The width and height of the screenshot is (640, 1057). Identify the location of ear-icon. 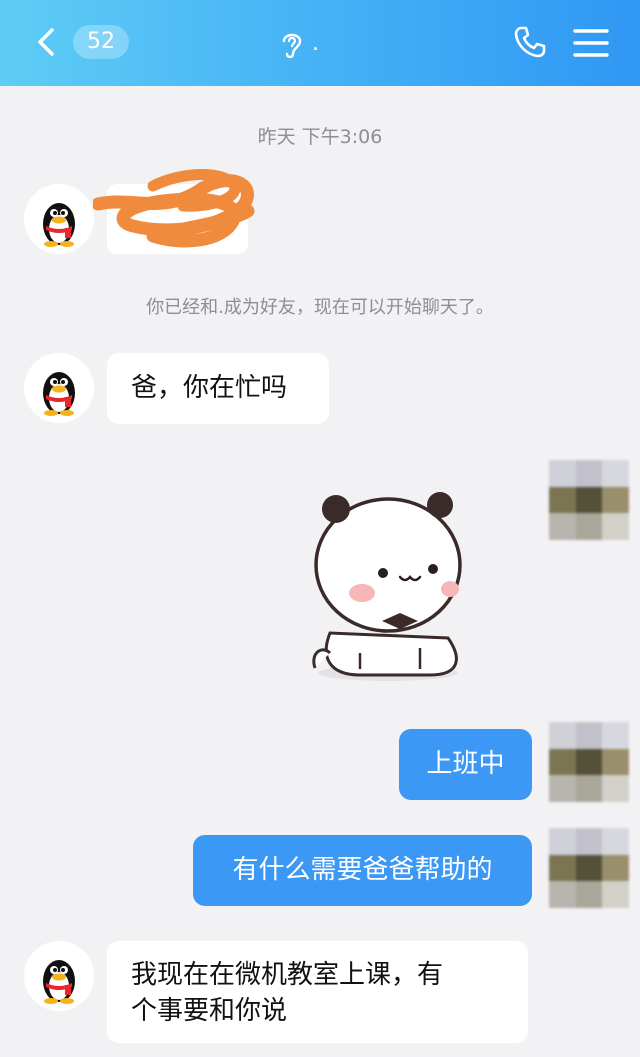
(292, 46).